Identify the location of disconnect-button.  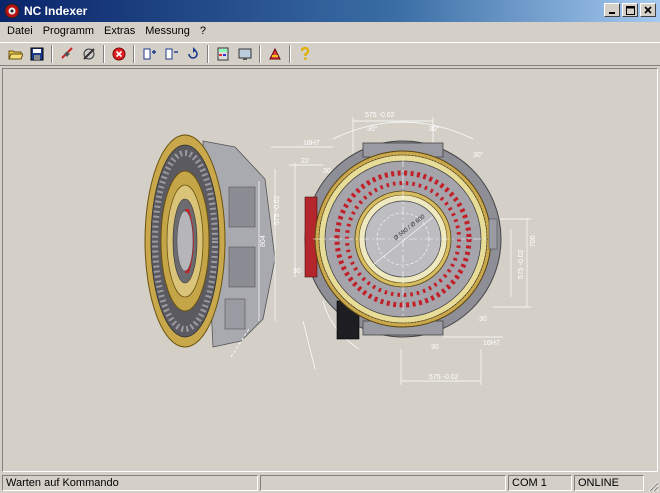
(67, 54).